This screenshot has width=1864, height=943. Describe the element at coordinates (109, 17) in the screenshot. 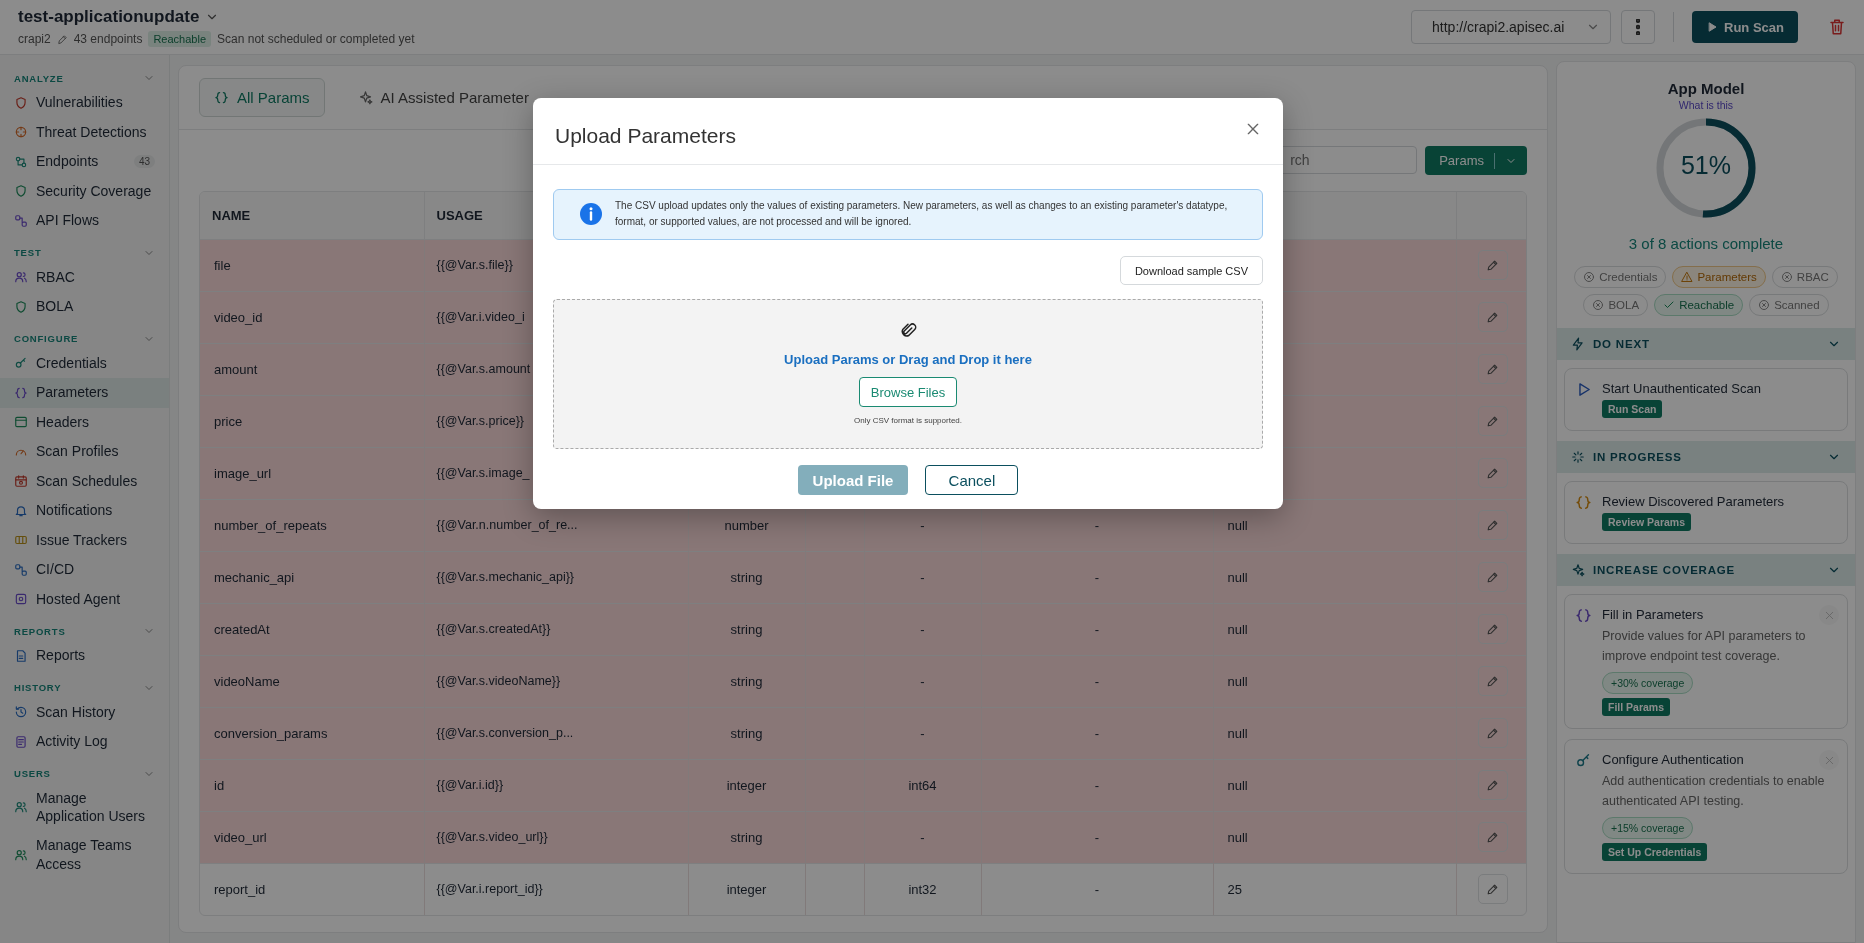

I see `app-title: test-applicationupdate` at that location.